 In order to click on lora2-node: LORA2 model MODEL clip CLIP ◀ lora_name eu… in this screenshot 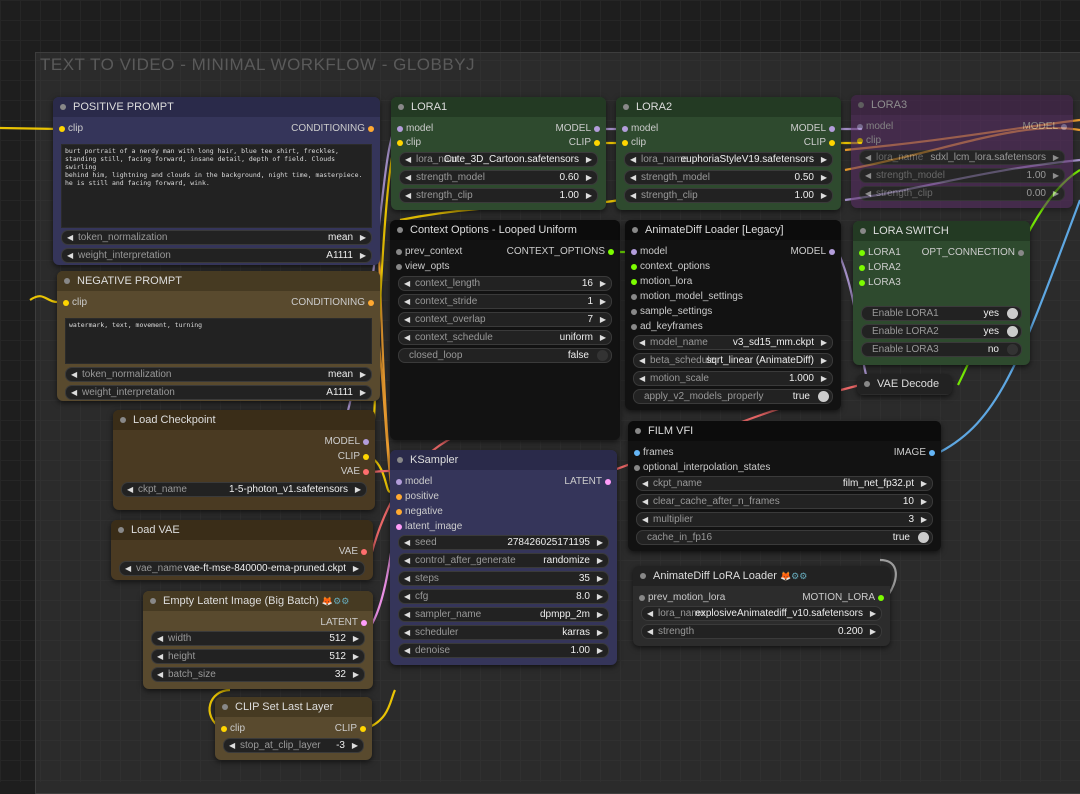, I will do `click(728, 153)`.